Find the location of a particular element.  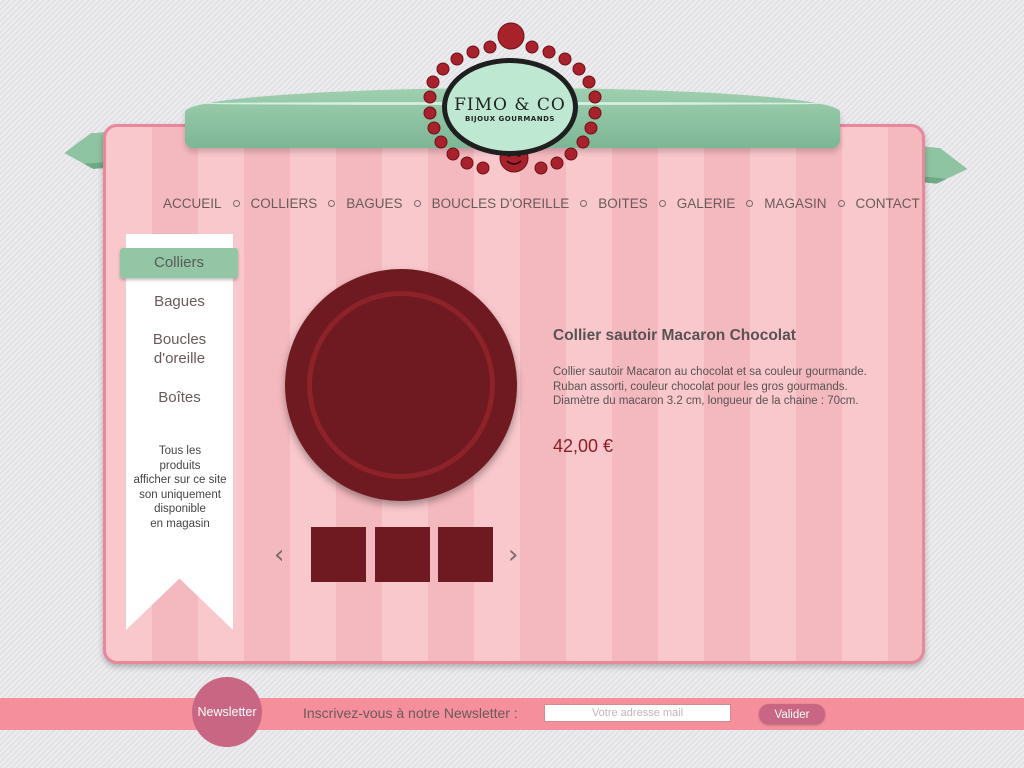

sidebar-item-bagues: Bagues is located at coordinates (179, 301).